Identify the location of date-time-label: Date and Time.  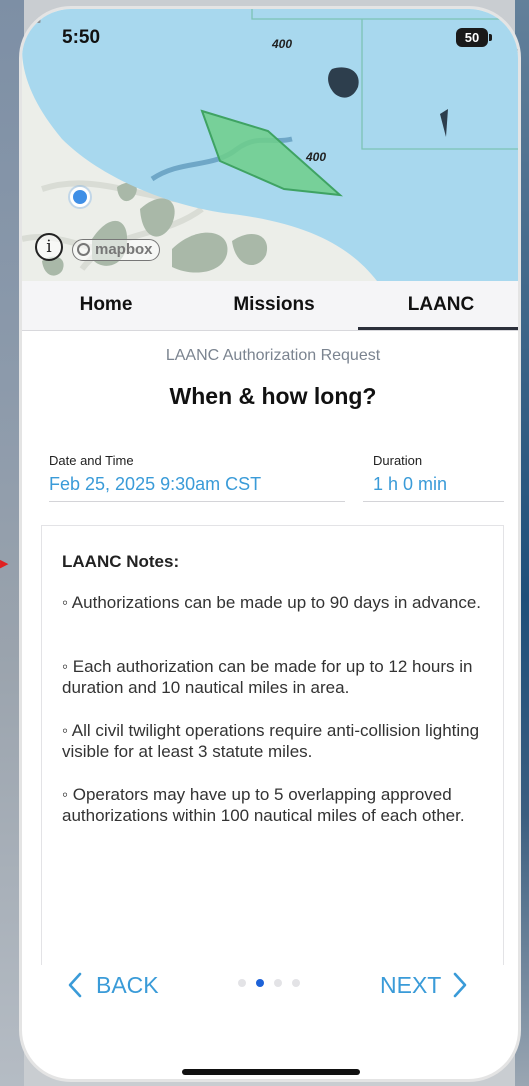
(91, 460).